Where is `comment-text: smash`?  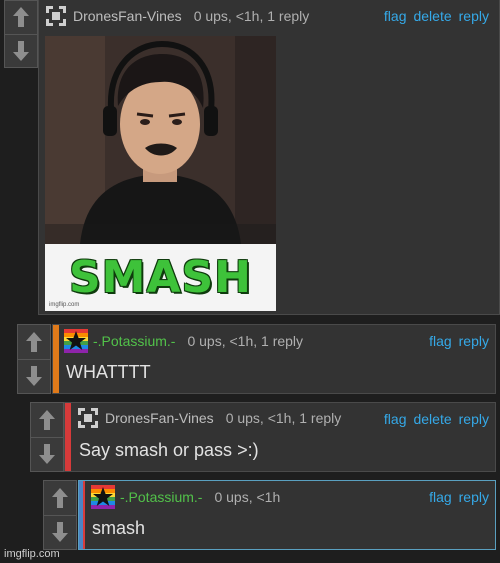 comment-text: smash is located at coordinates (119, 528).